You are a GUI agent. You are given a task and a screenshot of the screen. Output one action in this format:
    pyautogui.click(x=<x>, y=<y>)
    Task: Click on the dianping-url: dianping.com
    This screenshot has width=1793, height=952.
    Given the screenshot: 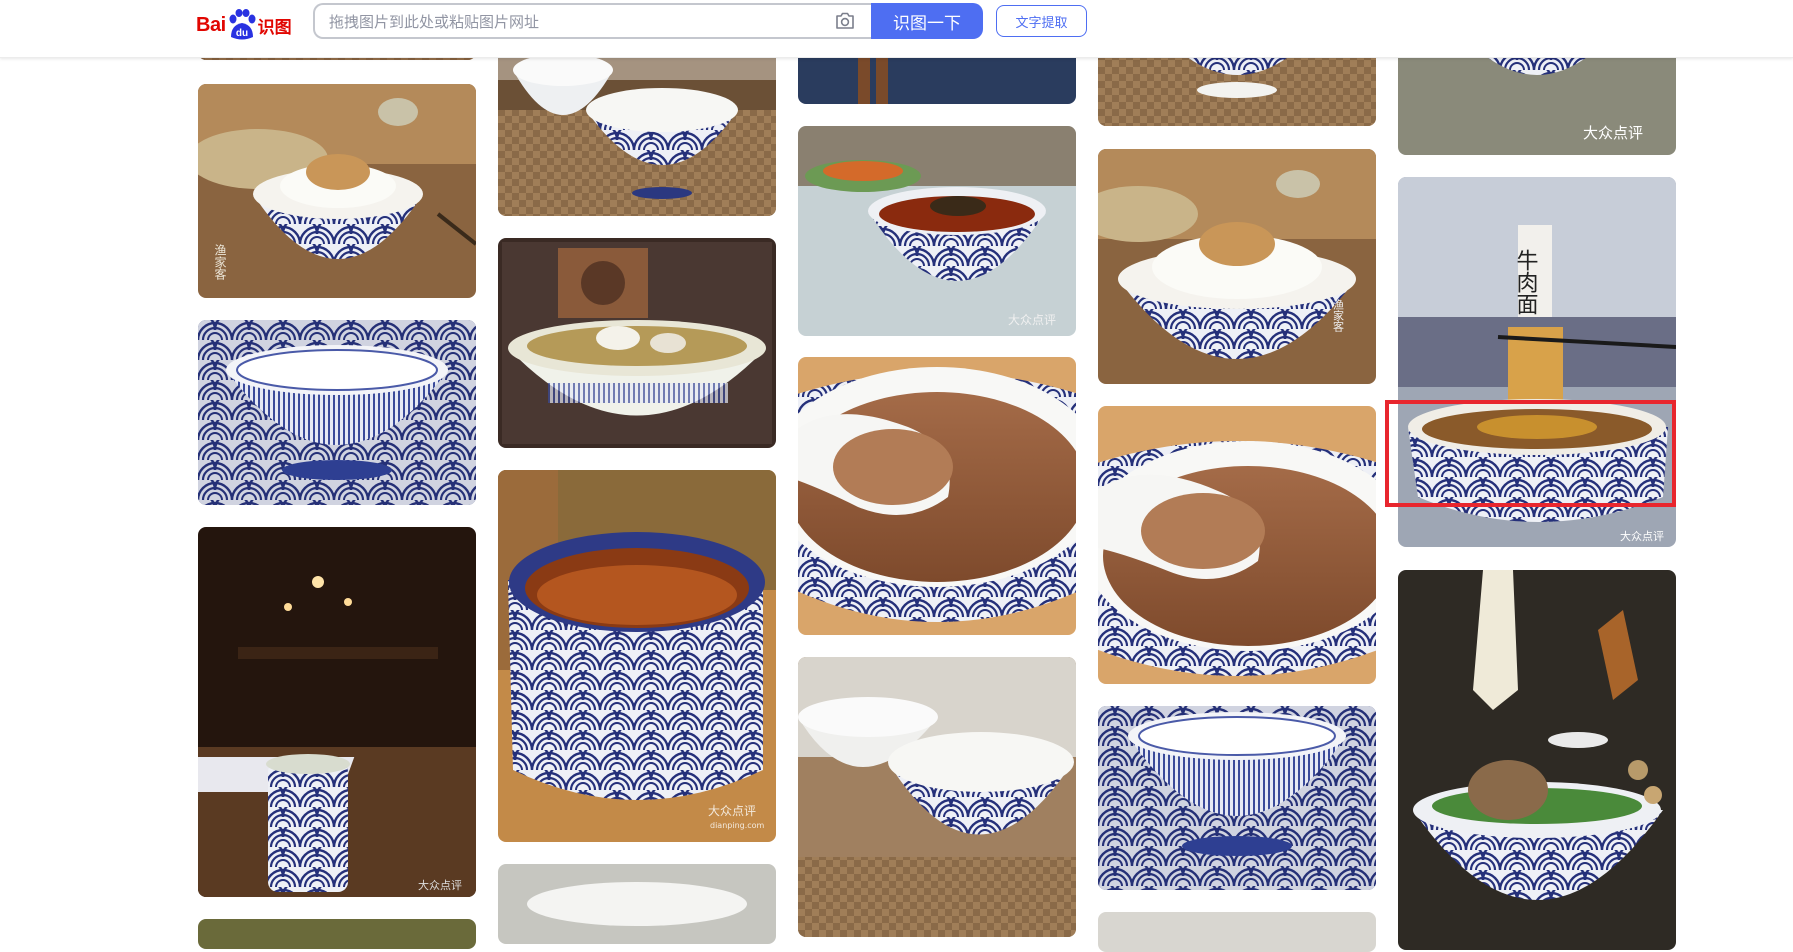 What is the action you would take?
    pyautogui.click(x=737, y=825)
    